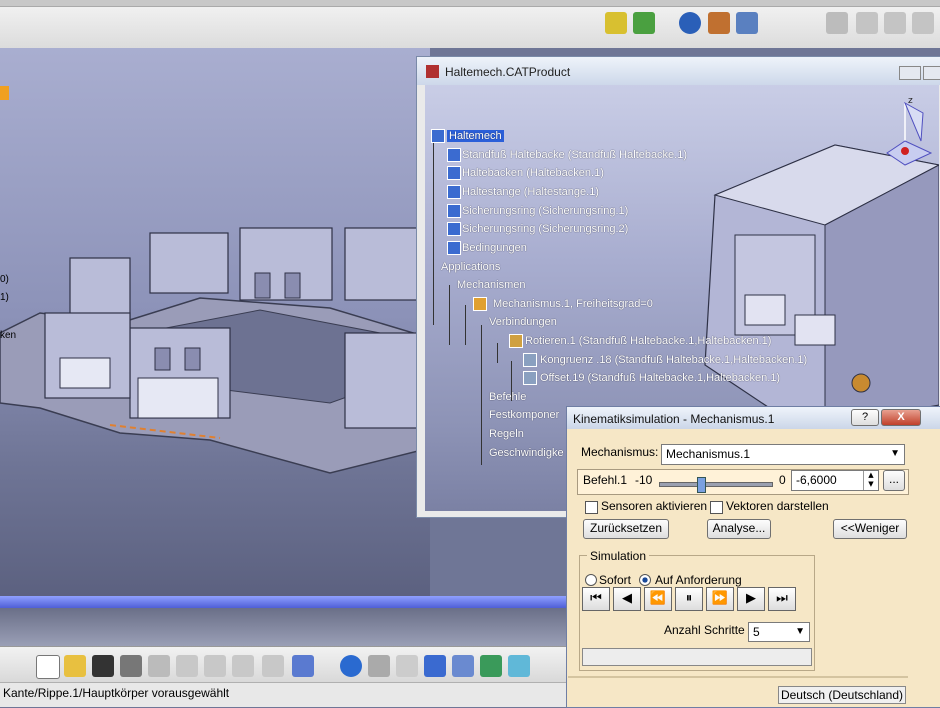 This screenshot has height=708, width=940. I want to click on tree-item: Festkomponer, so click(524, 415).